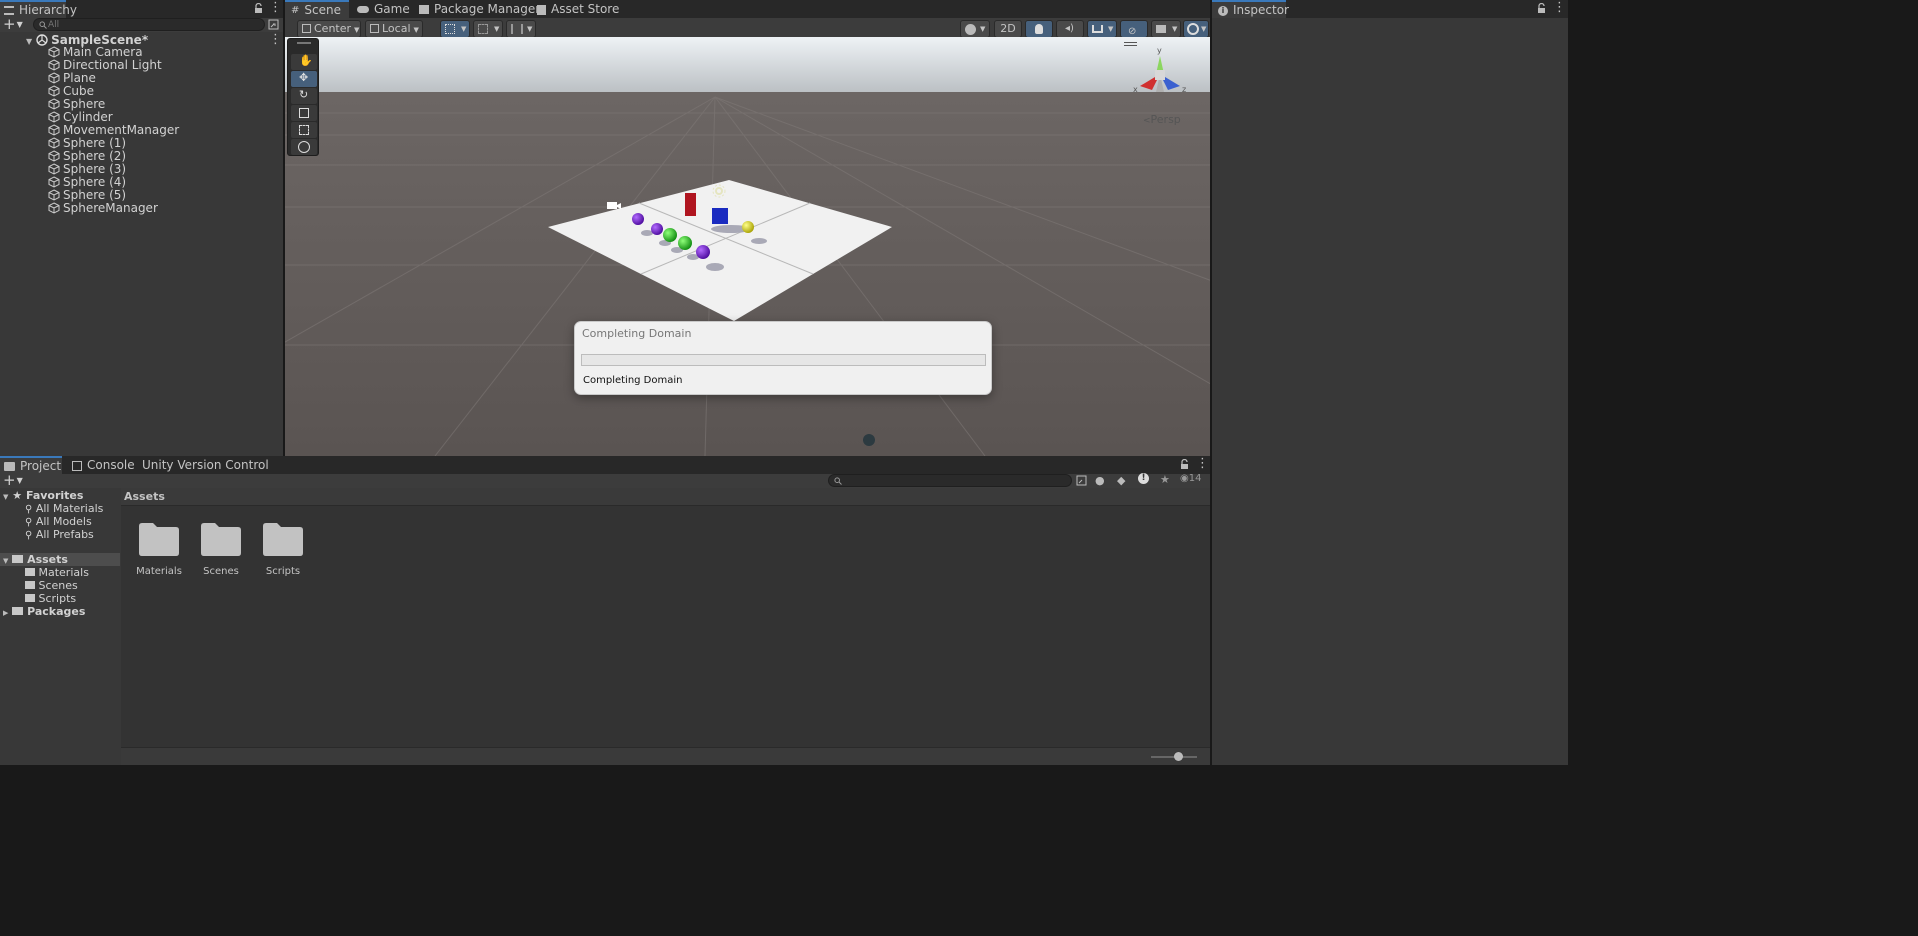 The height and width of the screenshot is (936, 1918). What do you see at coordinates (1100, 480) in the screenshot?
I see `filter-by-type-icon: ●` at bounding box center [1100, 480].